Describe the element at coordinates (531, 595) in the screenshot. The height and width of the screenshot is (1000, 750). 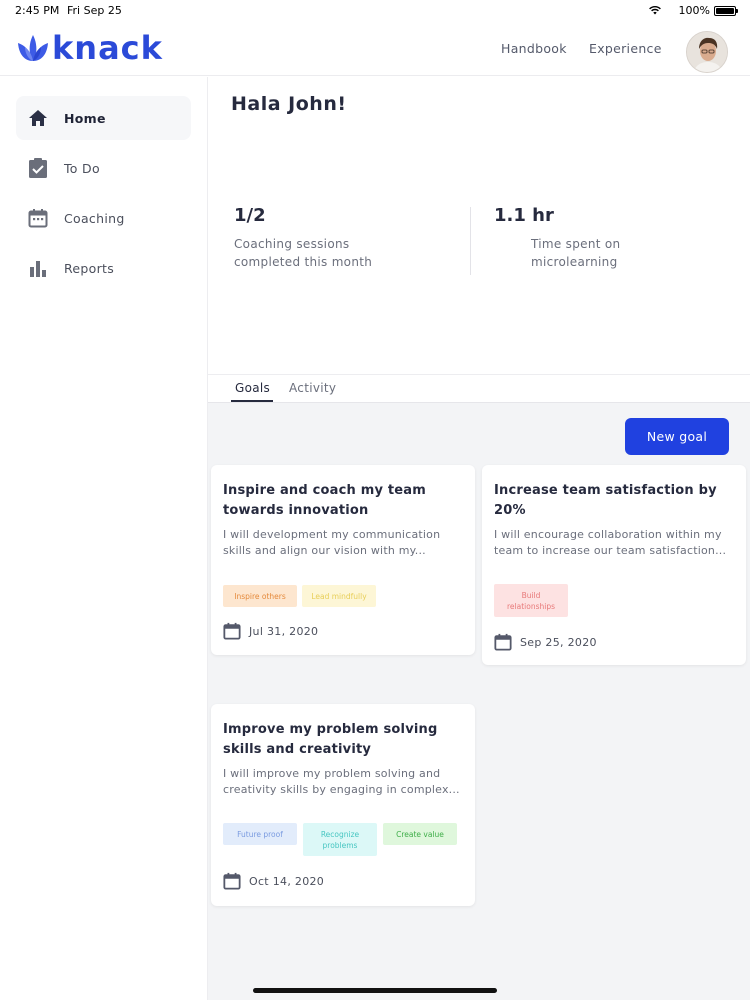
I see `goal-tag-line: Build` at that location.